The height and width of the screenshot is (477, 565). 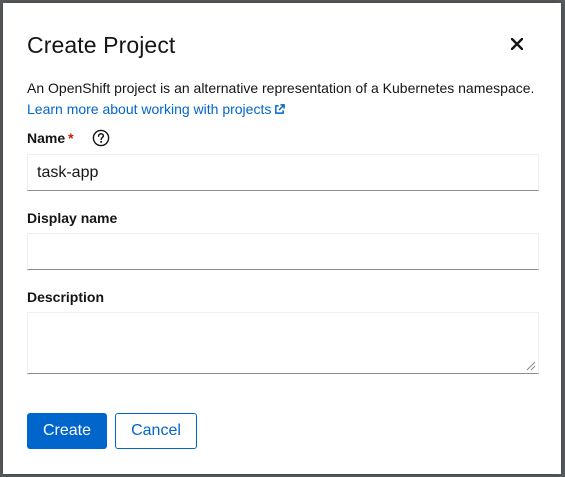 I want to click on close-icon, so click(x=517, y=44).